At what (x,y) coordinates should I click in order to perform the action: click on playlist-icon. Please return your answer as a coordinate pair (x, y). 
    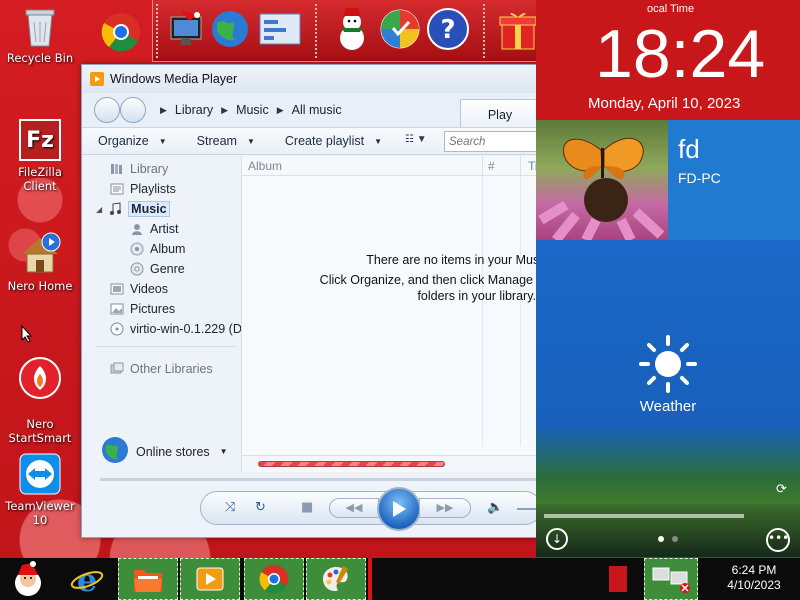
    Looking at the image, I should click on (117, 189).